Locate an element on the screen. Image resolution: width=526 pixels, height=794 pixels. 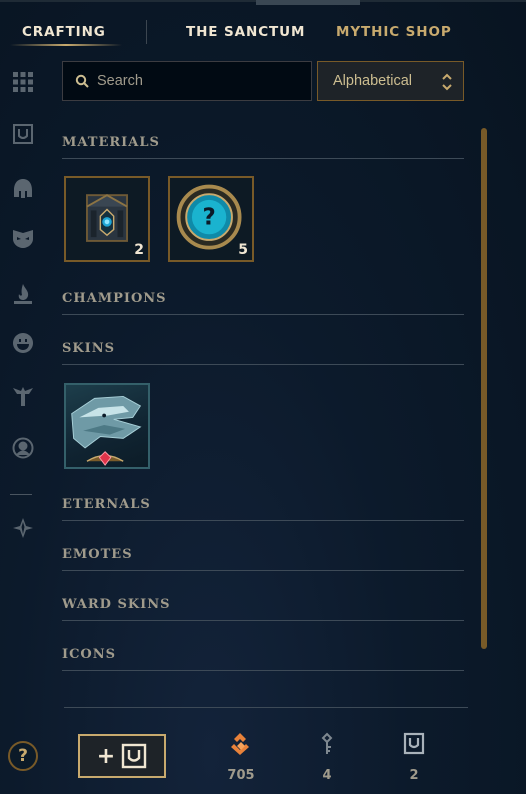
section-title-champions: CHAMPIONS is located at coordinates (114, 298).